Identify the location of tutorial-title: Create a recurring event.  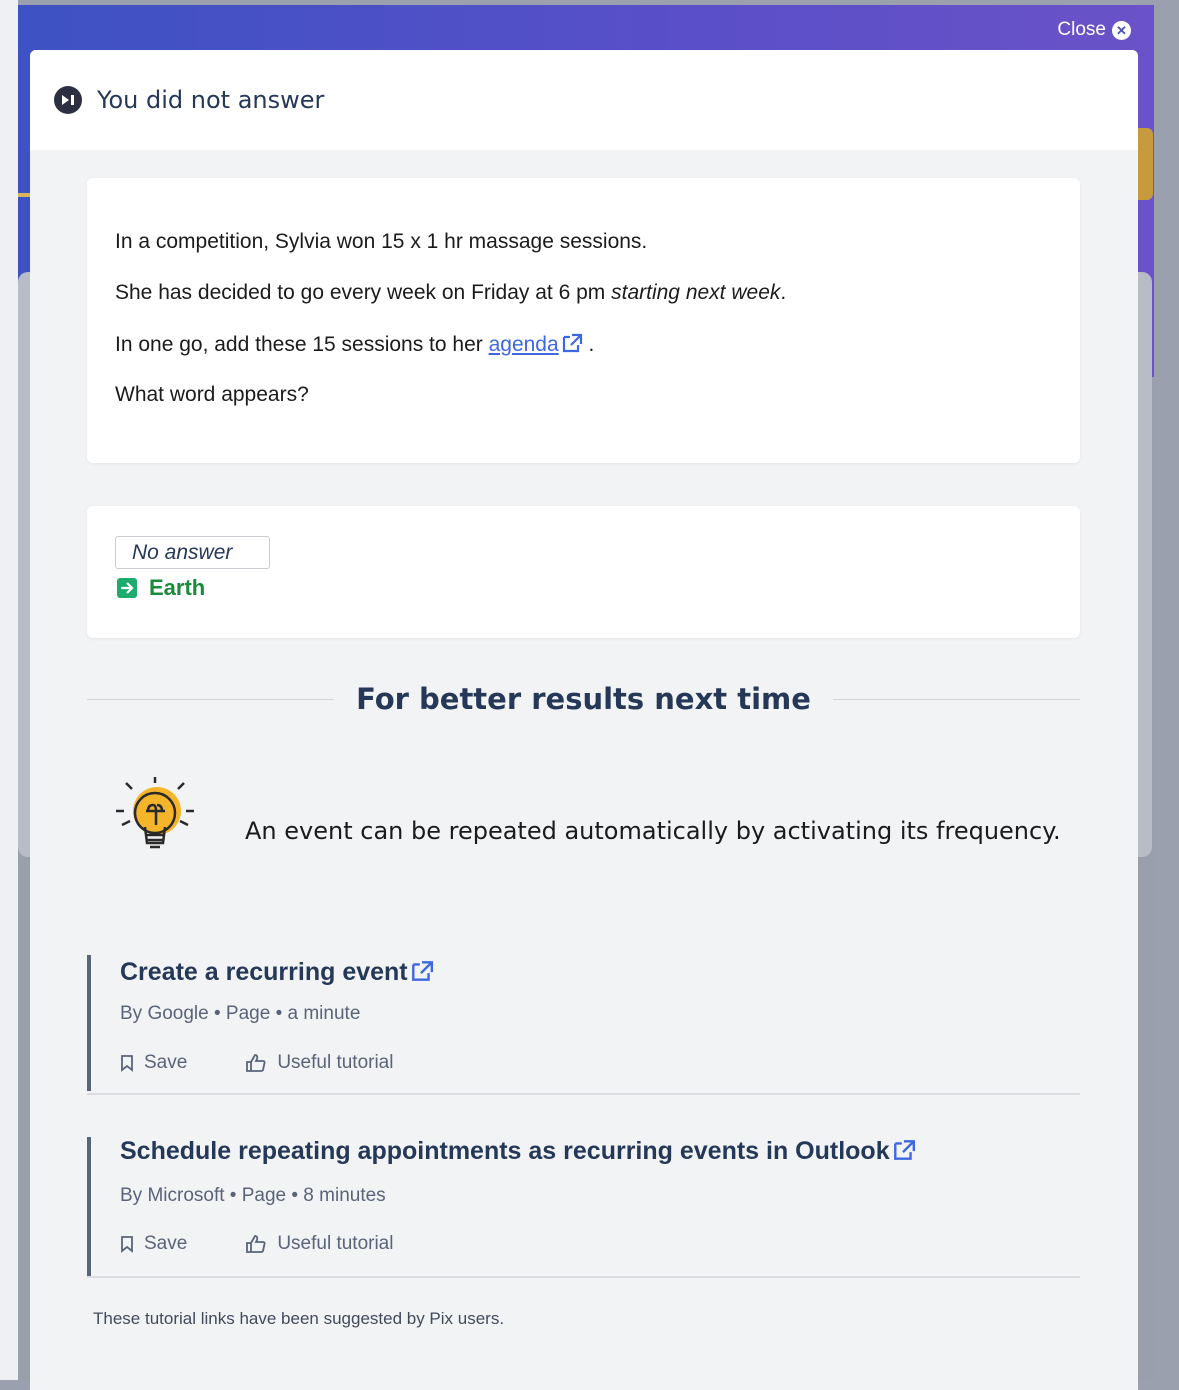
(277, 972).